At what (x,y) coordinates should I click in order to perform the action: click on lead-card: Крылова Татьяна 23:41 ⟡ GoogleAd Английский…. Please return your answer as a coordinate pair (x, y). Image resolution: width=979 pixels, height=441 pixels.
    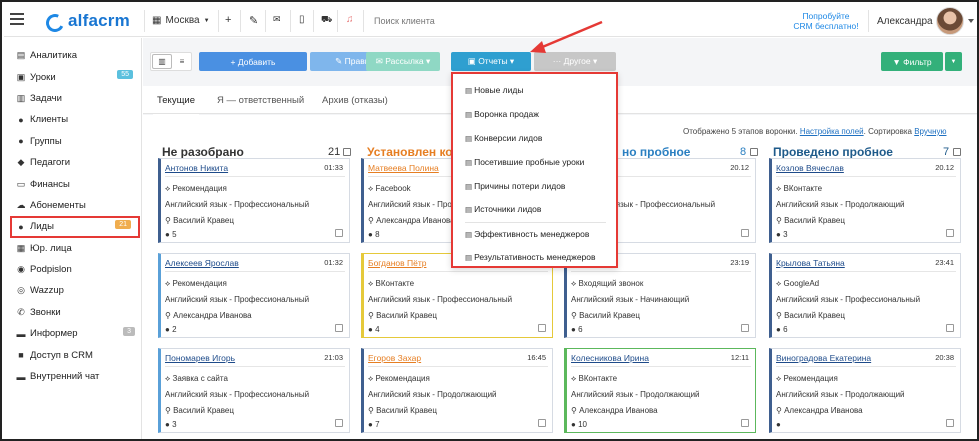
    Looking at the image, I should click on (865, 295).